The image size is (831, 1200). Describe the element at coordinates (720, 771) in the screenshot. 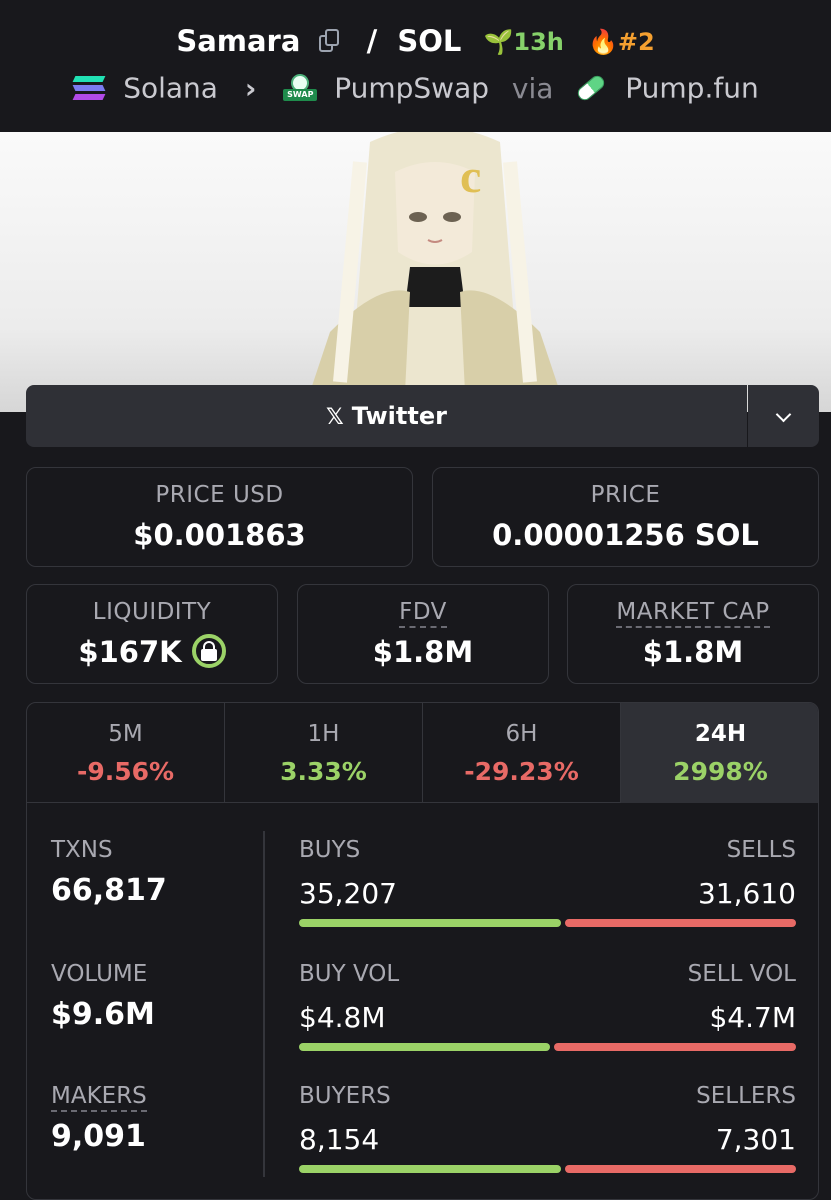

I see `price-change: 2998%` at that location.